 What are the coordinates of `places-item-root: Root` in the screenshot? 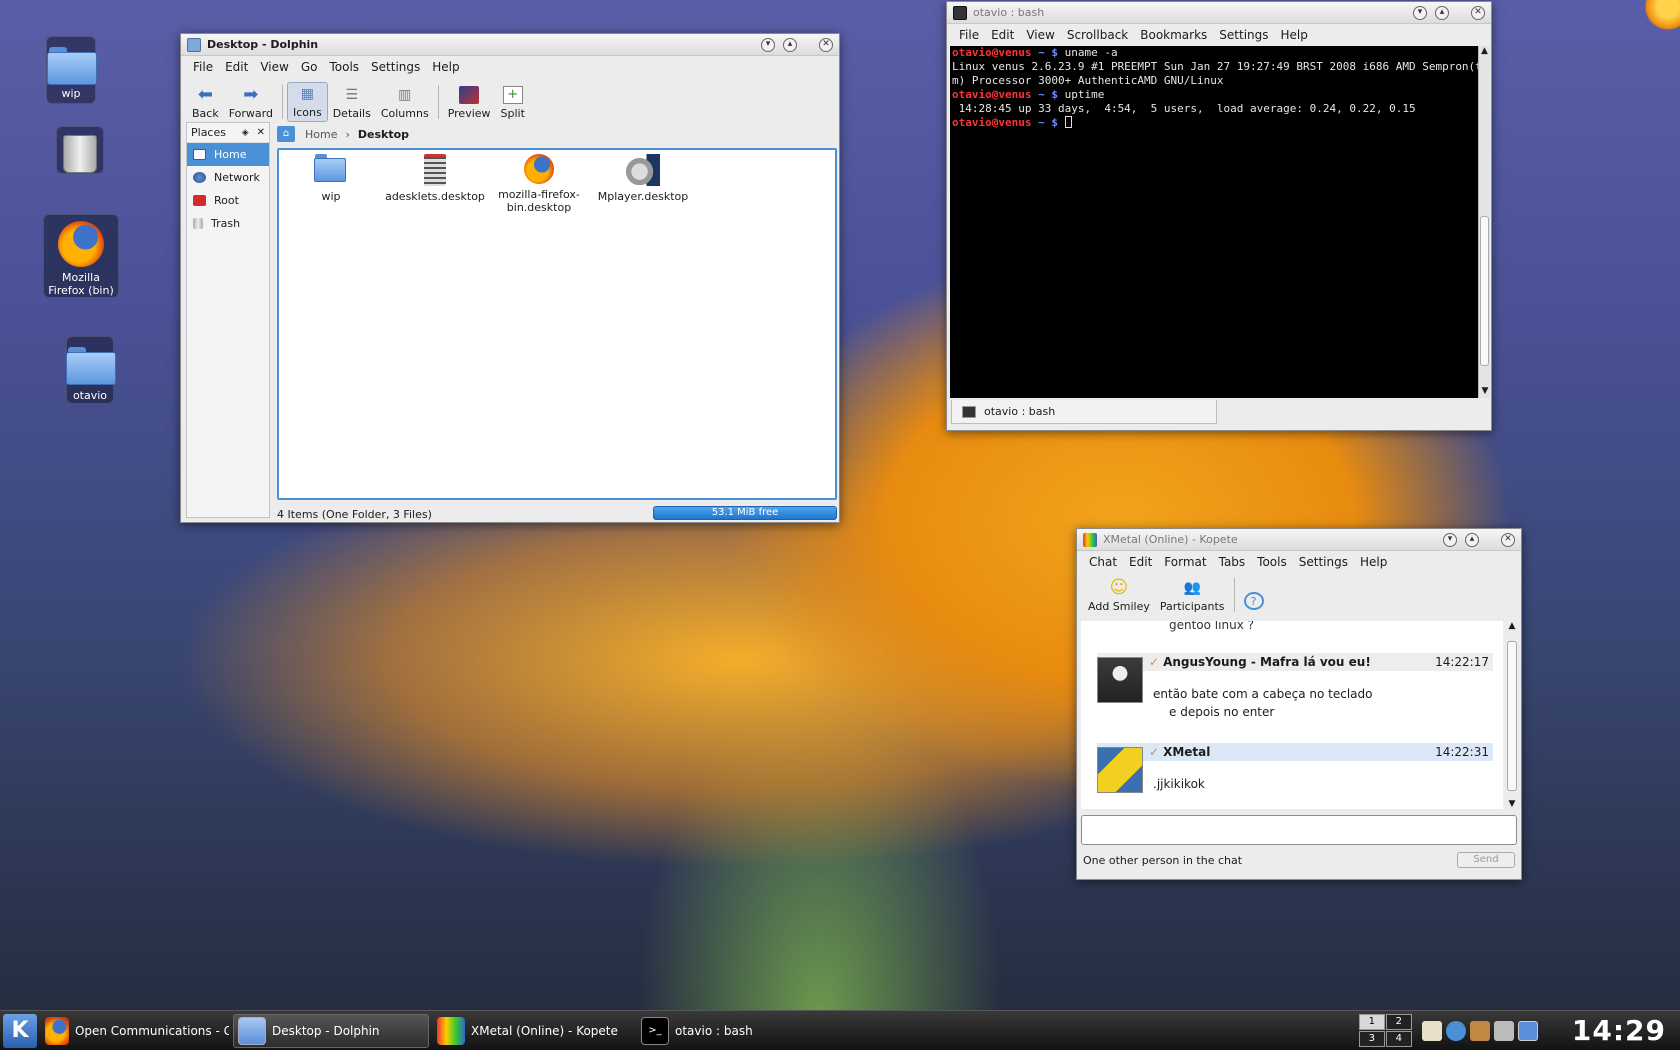 It's located at (228, 200).